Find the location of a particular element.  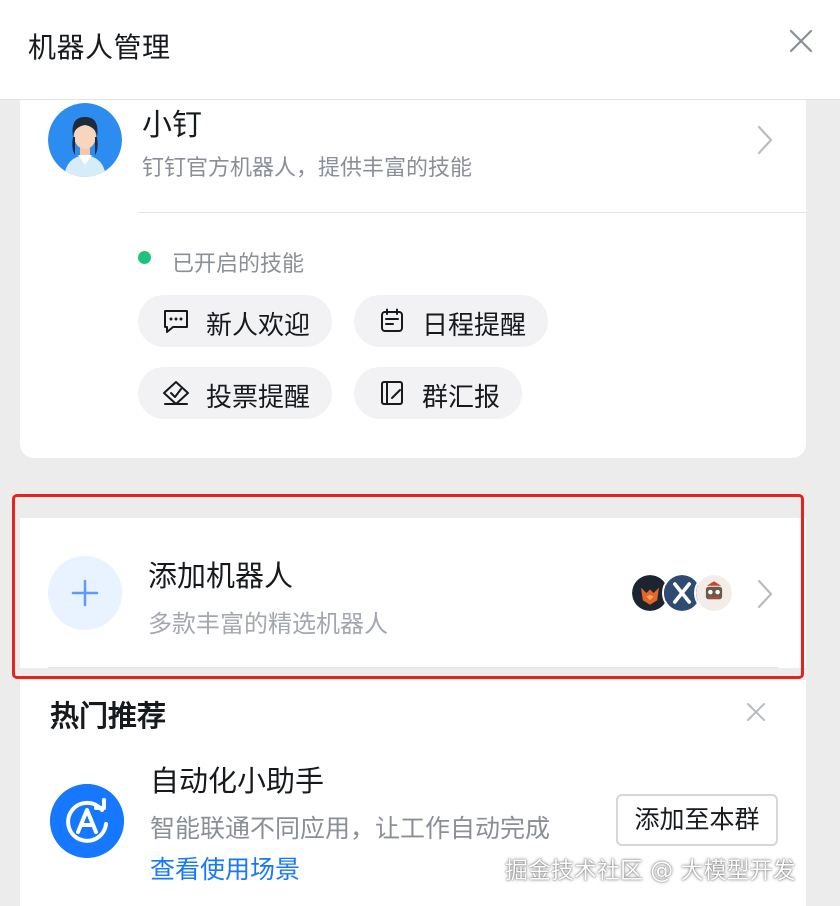

dialog-title: 机器人管理 is located at coordinates (99, 47).